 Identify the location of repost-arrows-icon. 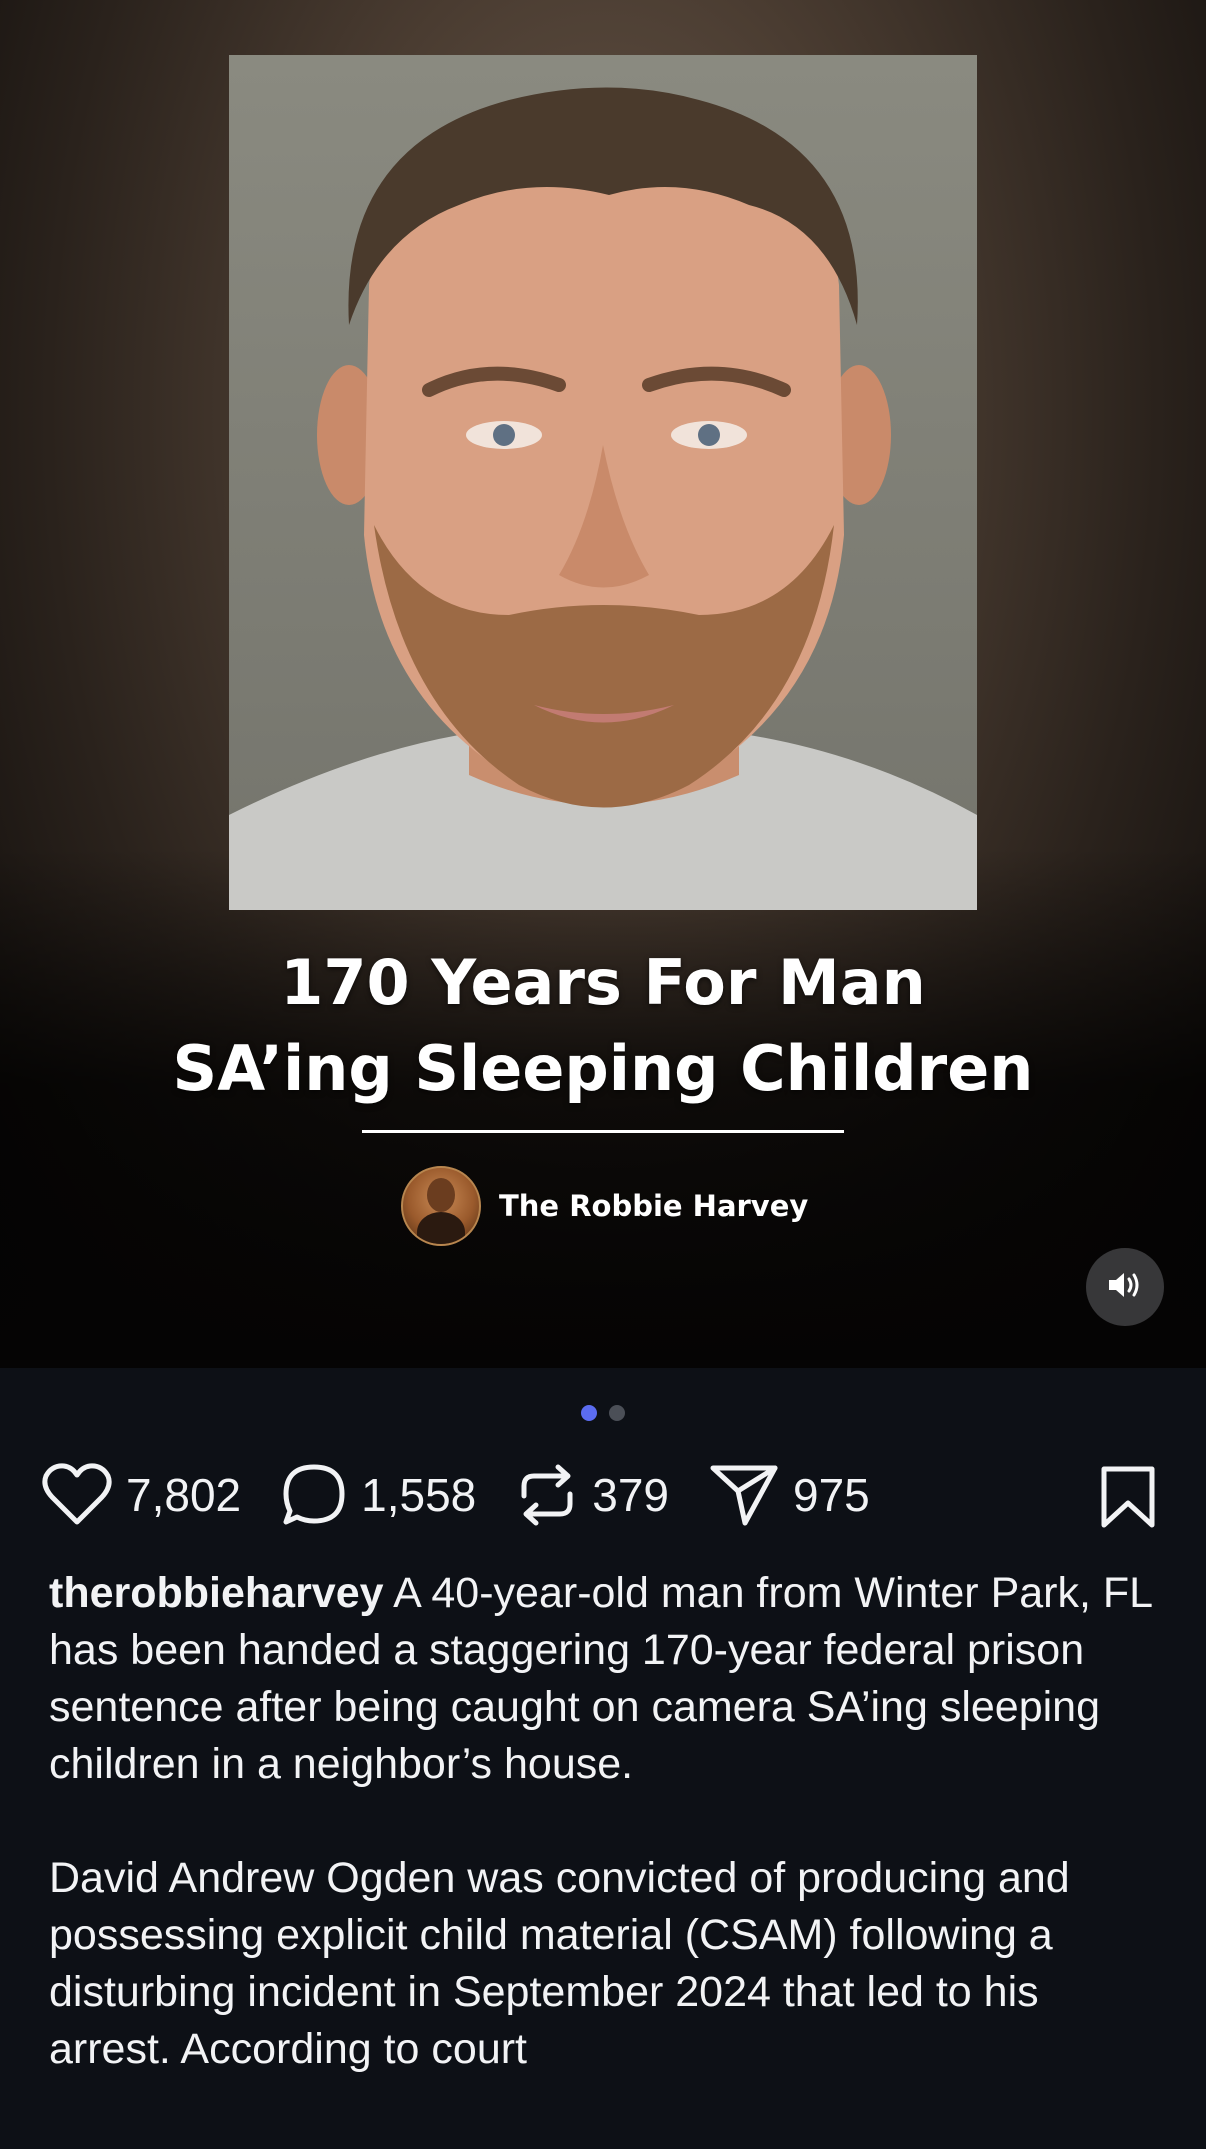
(547, 1495).